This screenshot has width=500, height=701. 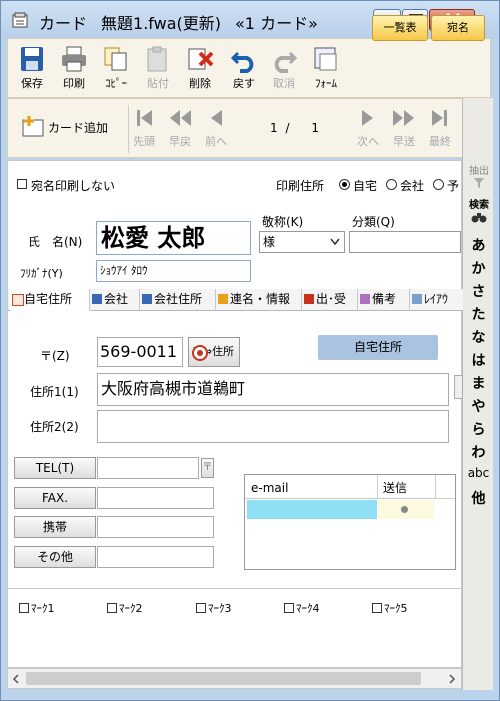 I want to click on print-button: 印刷, so click(x=74, y=69).